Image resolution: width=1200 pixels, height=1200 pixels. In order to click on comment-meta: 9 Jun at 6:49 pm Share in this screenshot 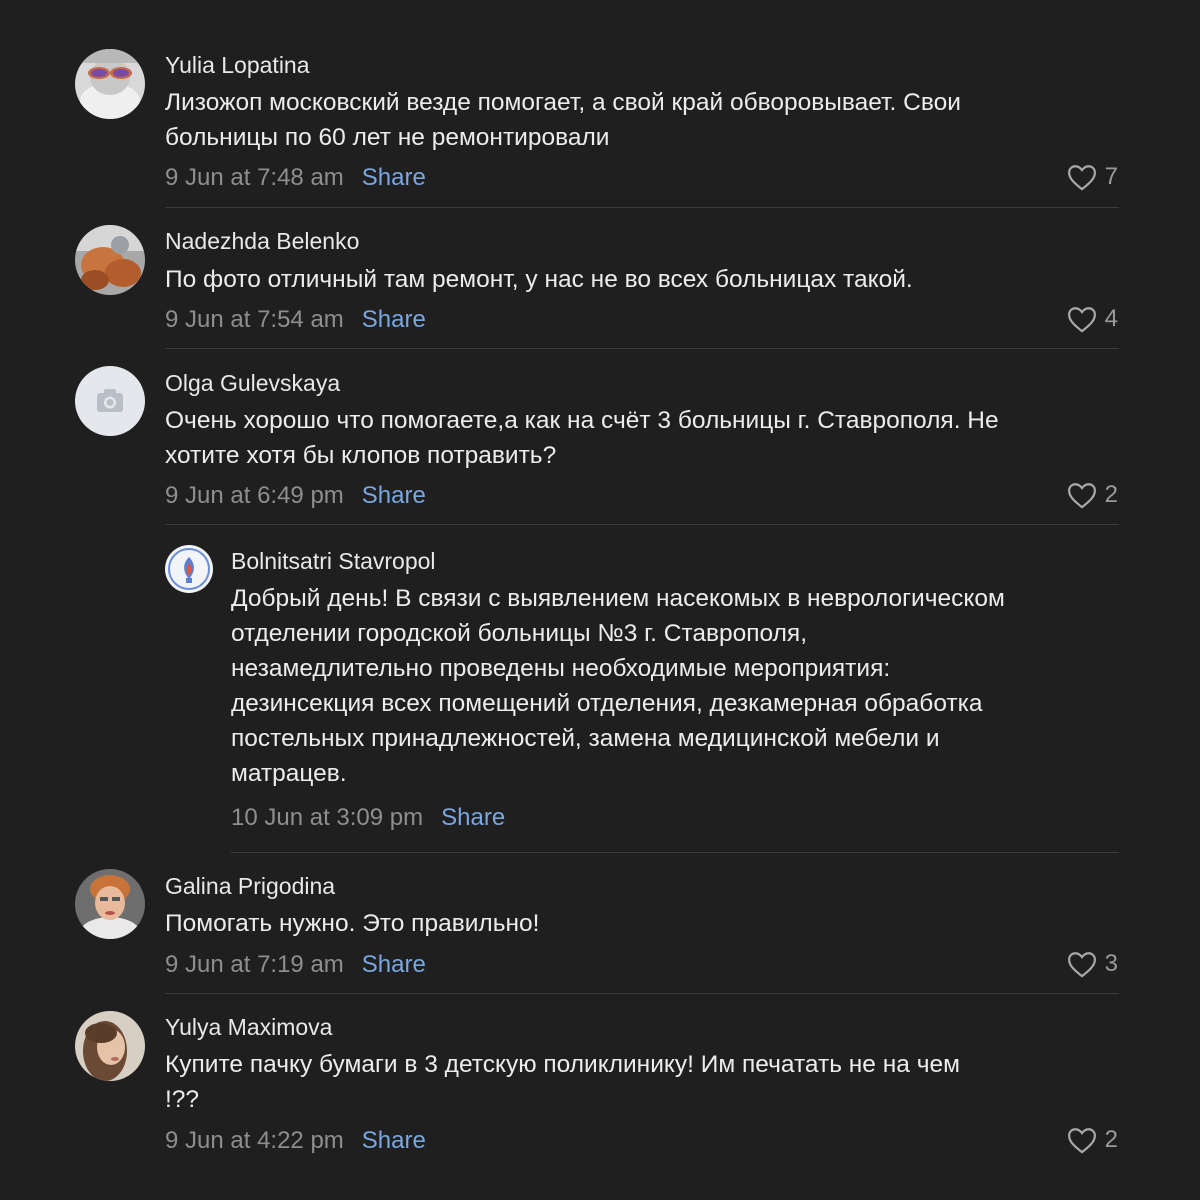, I will do `click(295, 496)`.